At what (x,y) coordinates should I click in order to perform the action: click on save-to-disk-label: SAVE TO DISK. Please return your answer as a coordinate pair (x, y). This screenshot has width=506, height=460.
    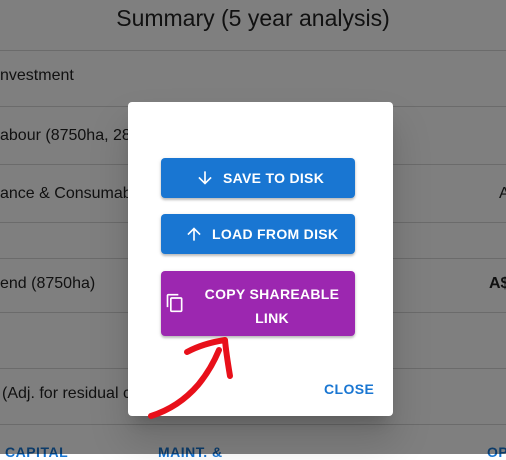
    Looking at the image, I should click on (274, 178).